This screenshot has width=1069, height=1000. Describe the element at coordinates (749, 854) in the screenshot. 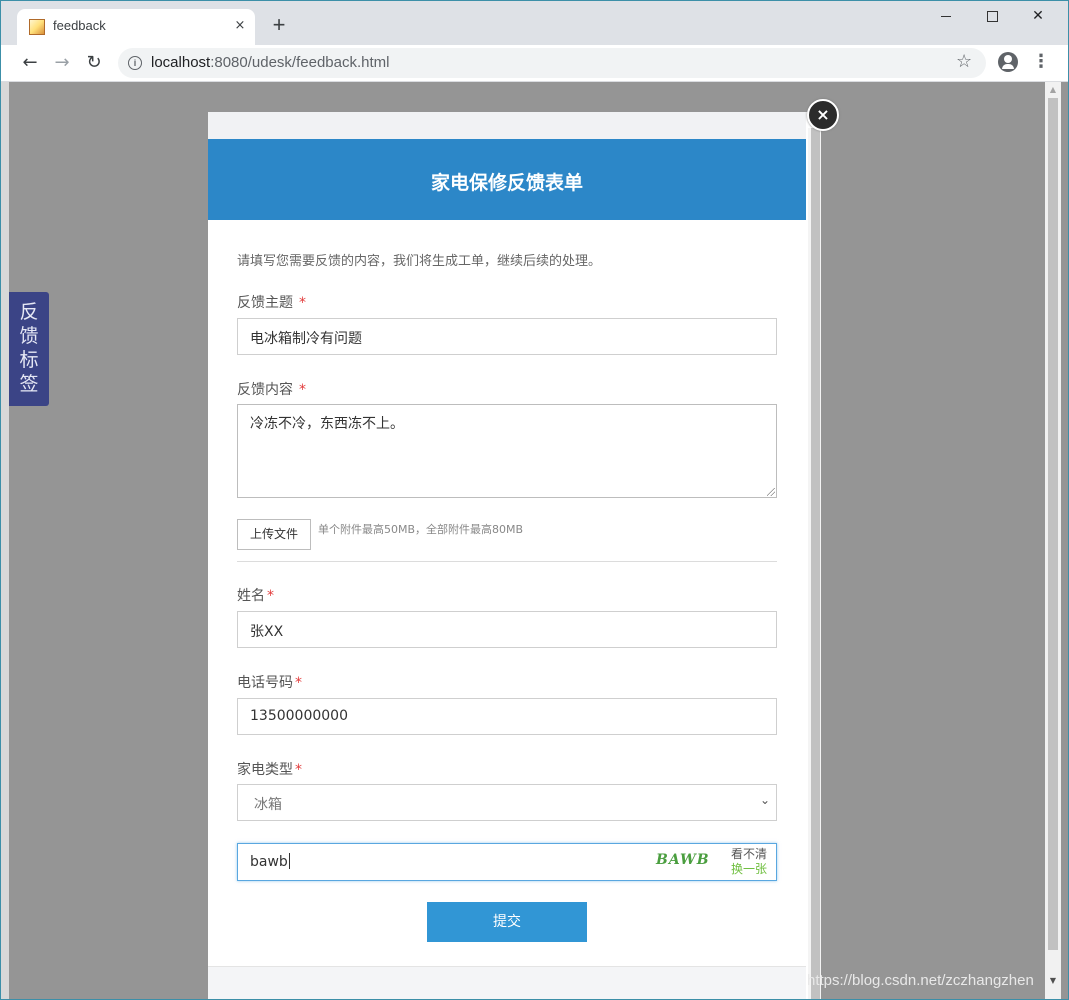

I see `captcha-unclear-text: 看不清` at that location.